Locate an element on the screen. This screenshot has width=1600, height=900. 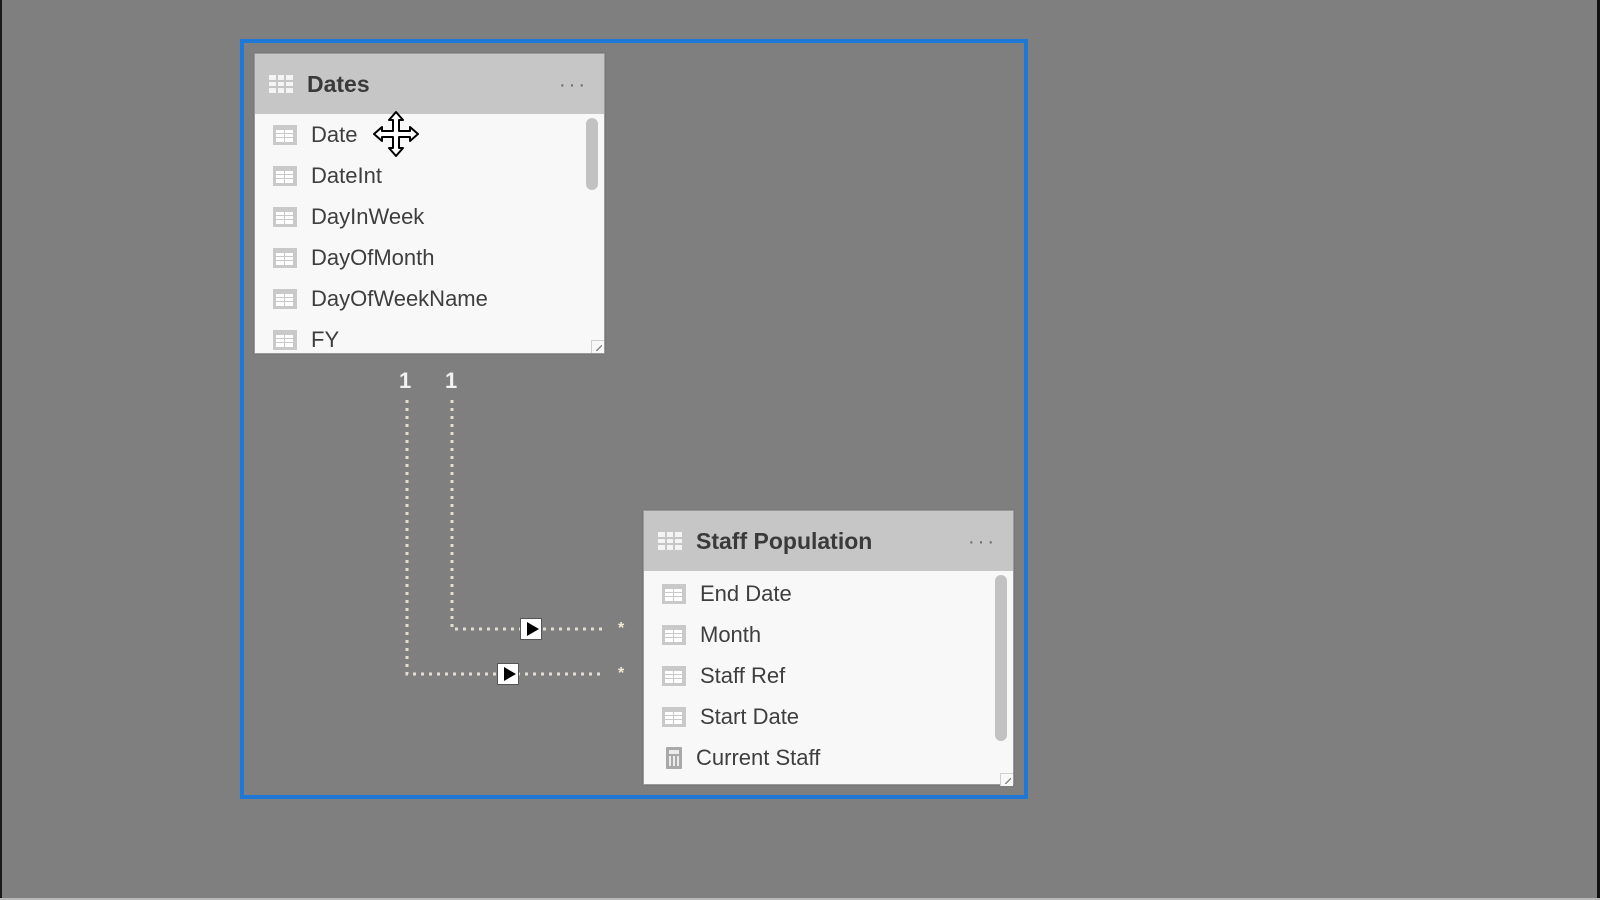
field-label: FY is located at coordinates (325, 339).